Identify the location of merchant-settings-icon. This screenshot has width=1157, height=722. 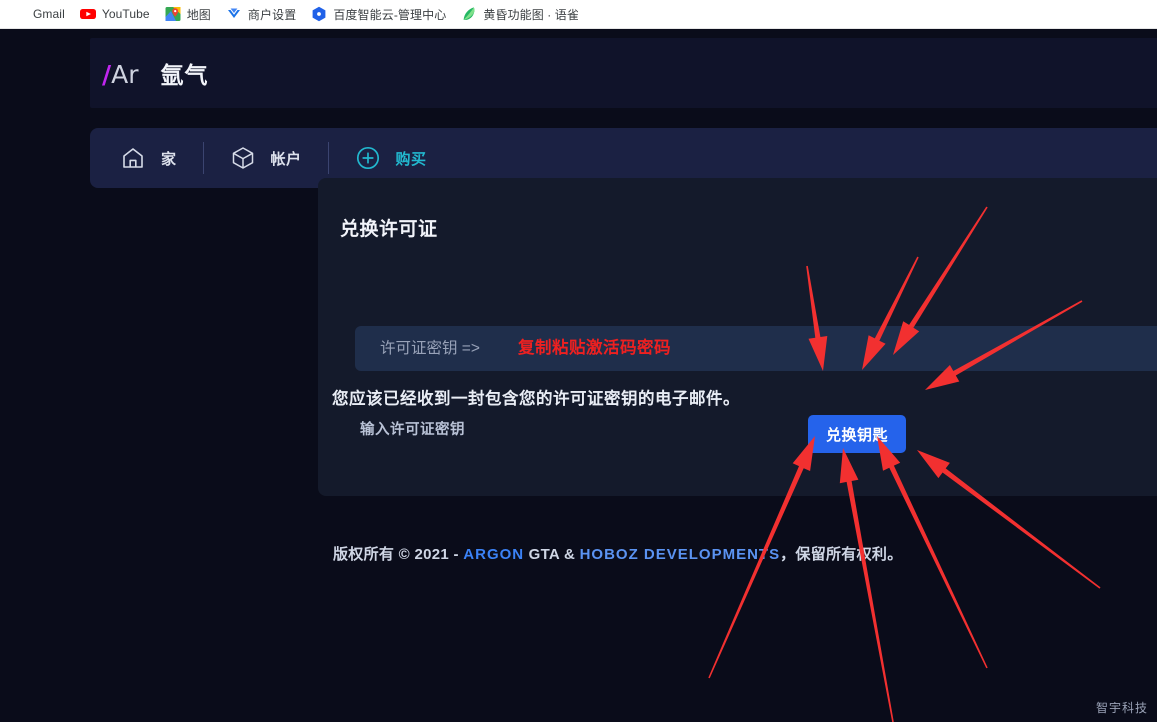
(234, 14).